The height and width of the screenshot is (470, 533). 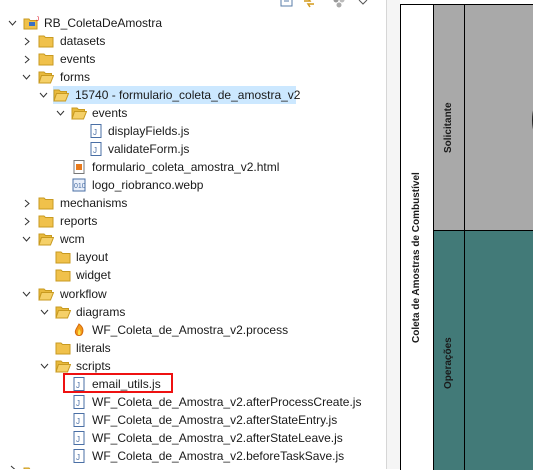 I want to click on lane-header-operacoes: Operações, so click(x=449, y=350).